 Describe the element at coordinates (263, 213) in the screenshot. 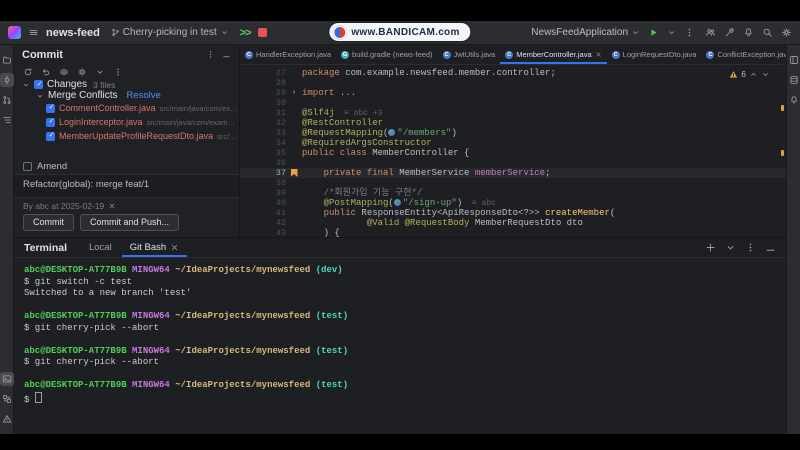

I see `line-number: 41` at that location.